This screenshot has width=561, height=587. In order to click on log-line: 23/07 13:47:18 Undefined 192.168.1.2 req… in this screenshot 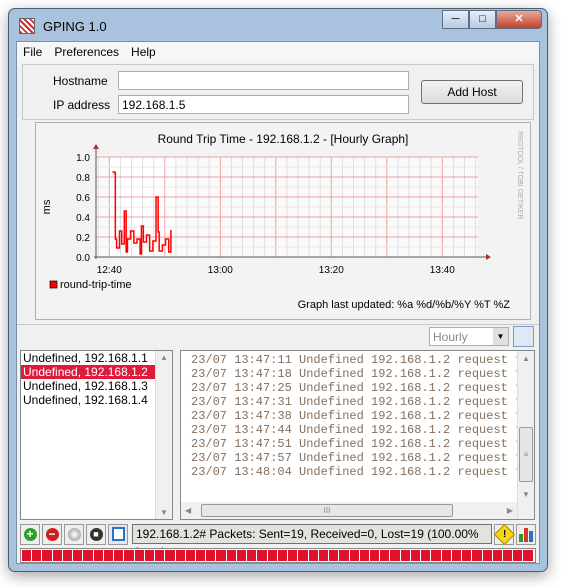, I will do `click(357, 374)`.